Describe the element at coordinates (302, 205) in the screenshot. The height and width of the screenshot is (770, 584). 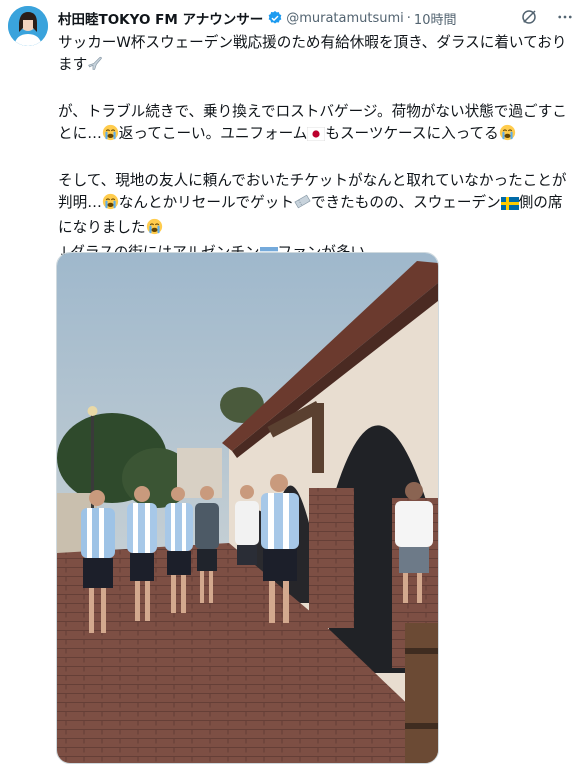
I see `ticket-emoji` at that location.